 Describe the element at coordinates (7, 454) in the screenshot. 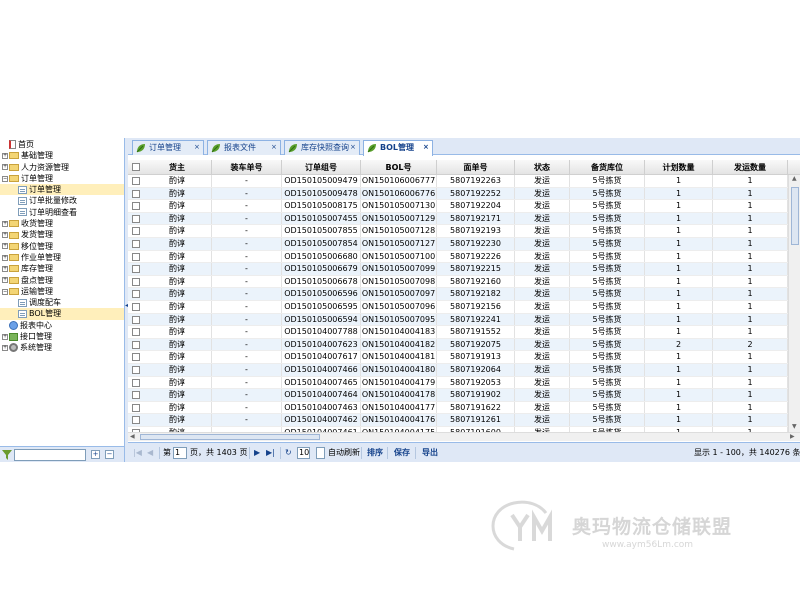

I see `filter-icon` at that location.